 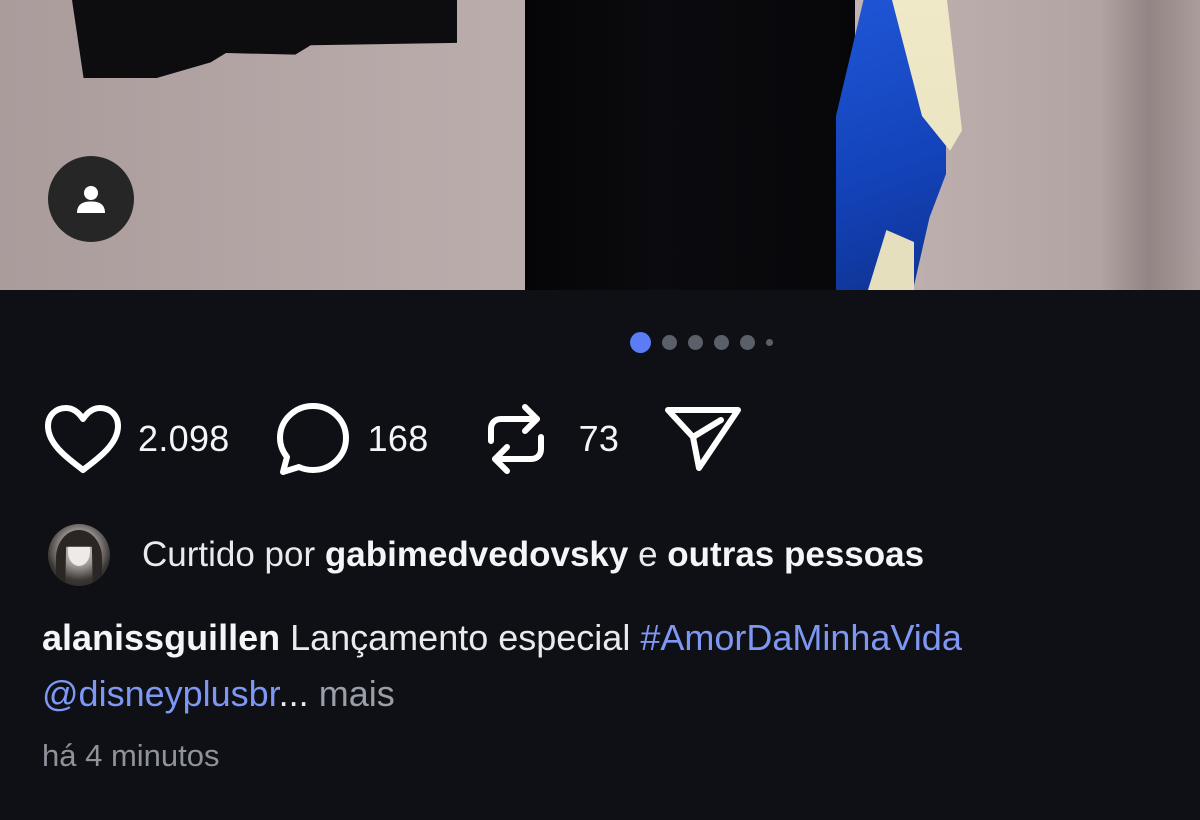 What do you see at coordinates (476, 554) in the screenshot?
I see `liked-by-username: gabimedvedovsky` at bounding box center [476, 554].